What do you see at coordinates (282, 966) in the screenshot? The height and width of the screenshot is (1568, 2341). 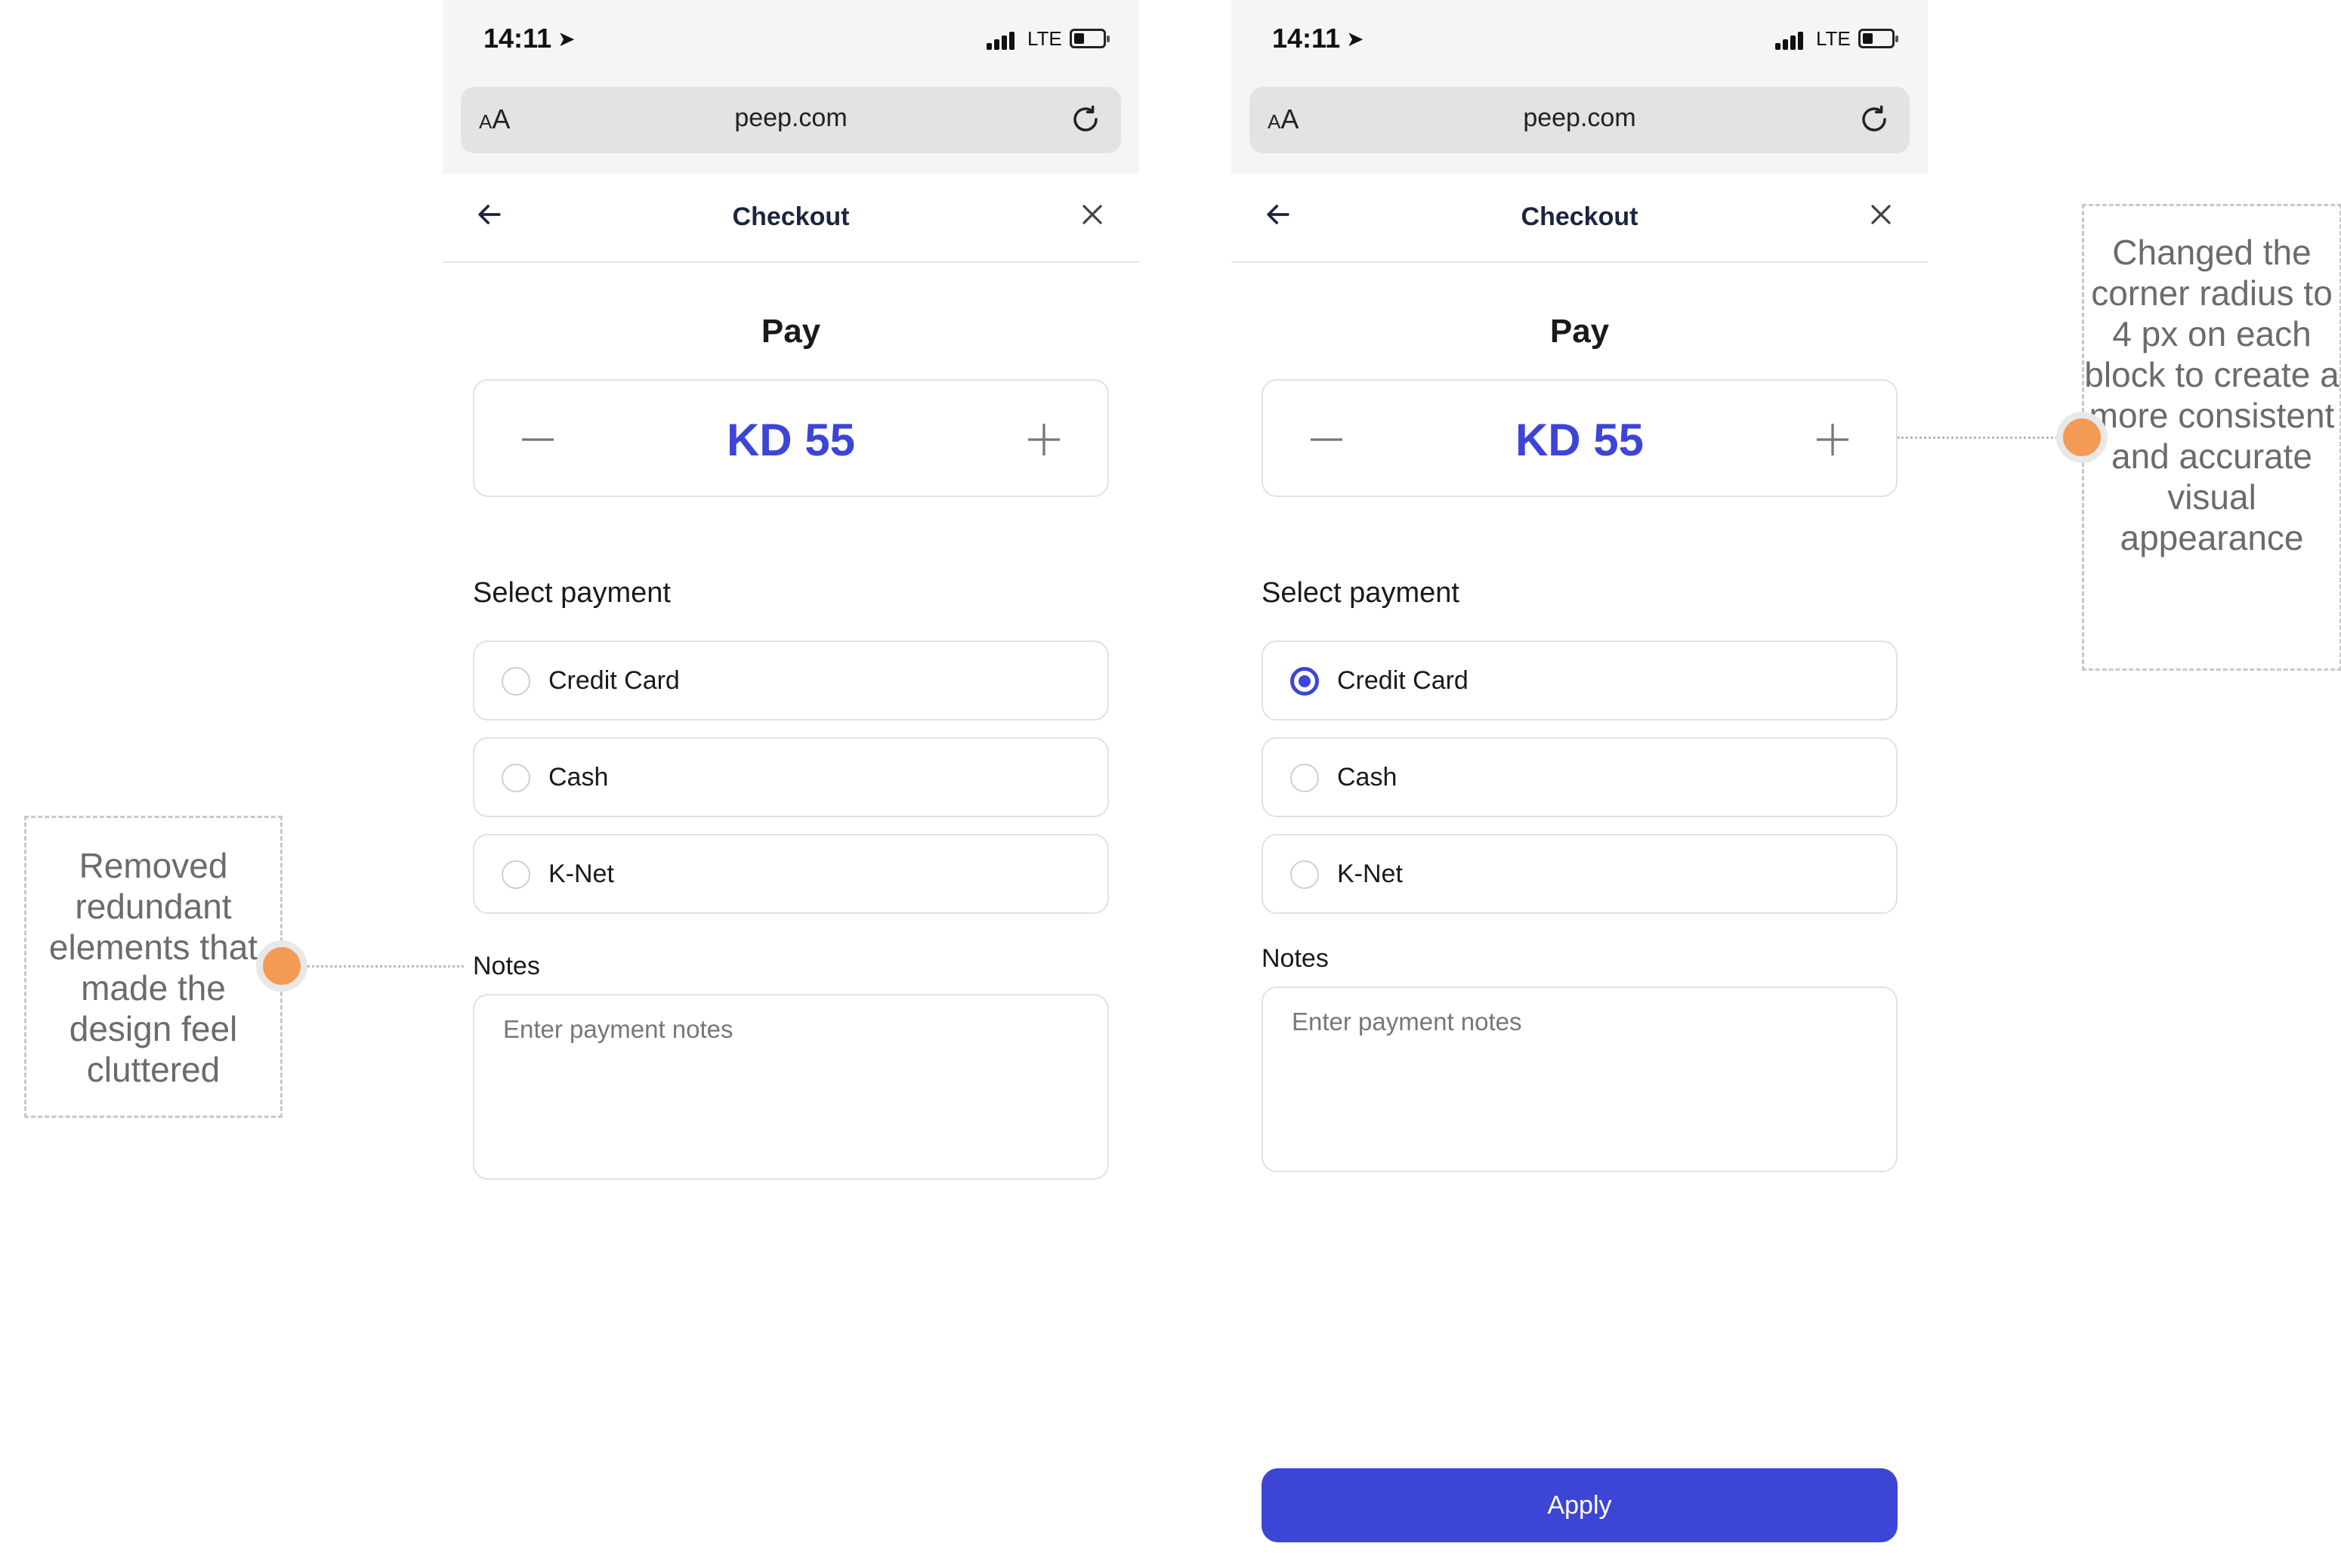 I see `annotation-dot-left` at bounding box center [282, 966].